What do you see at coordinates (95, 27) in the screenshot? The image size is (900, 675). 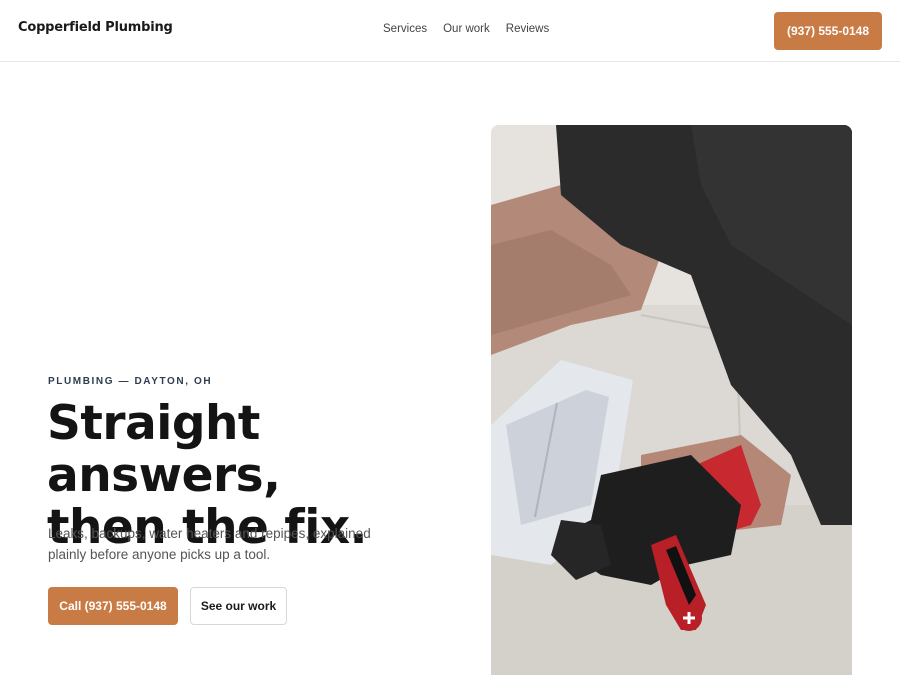 I see `brand-logo: Copperfield Plumbing` at bounding box center [95, 27].